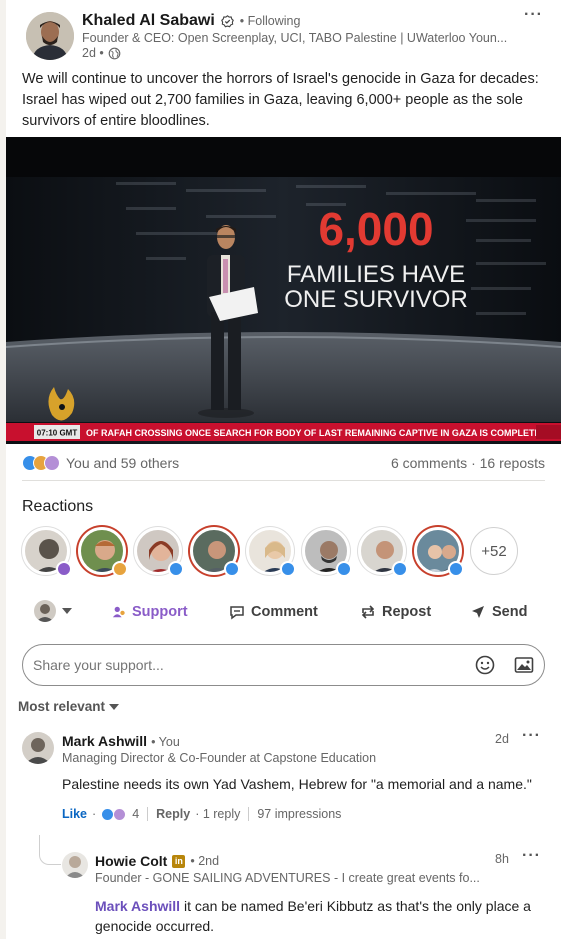  I want to click on social-divider, so click(283, 480).